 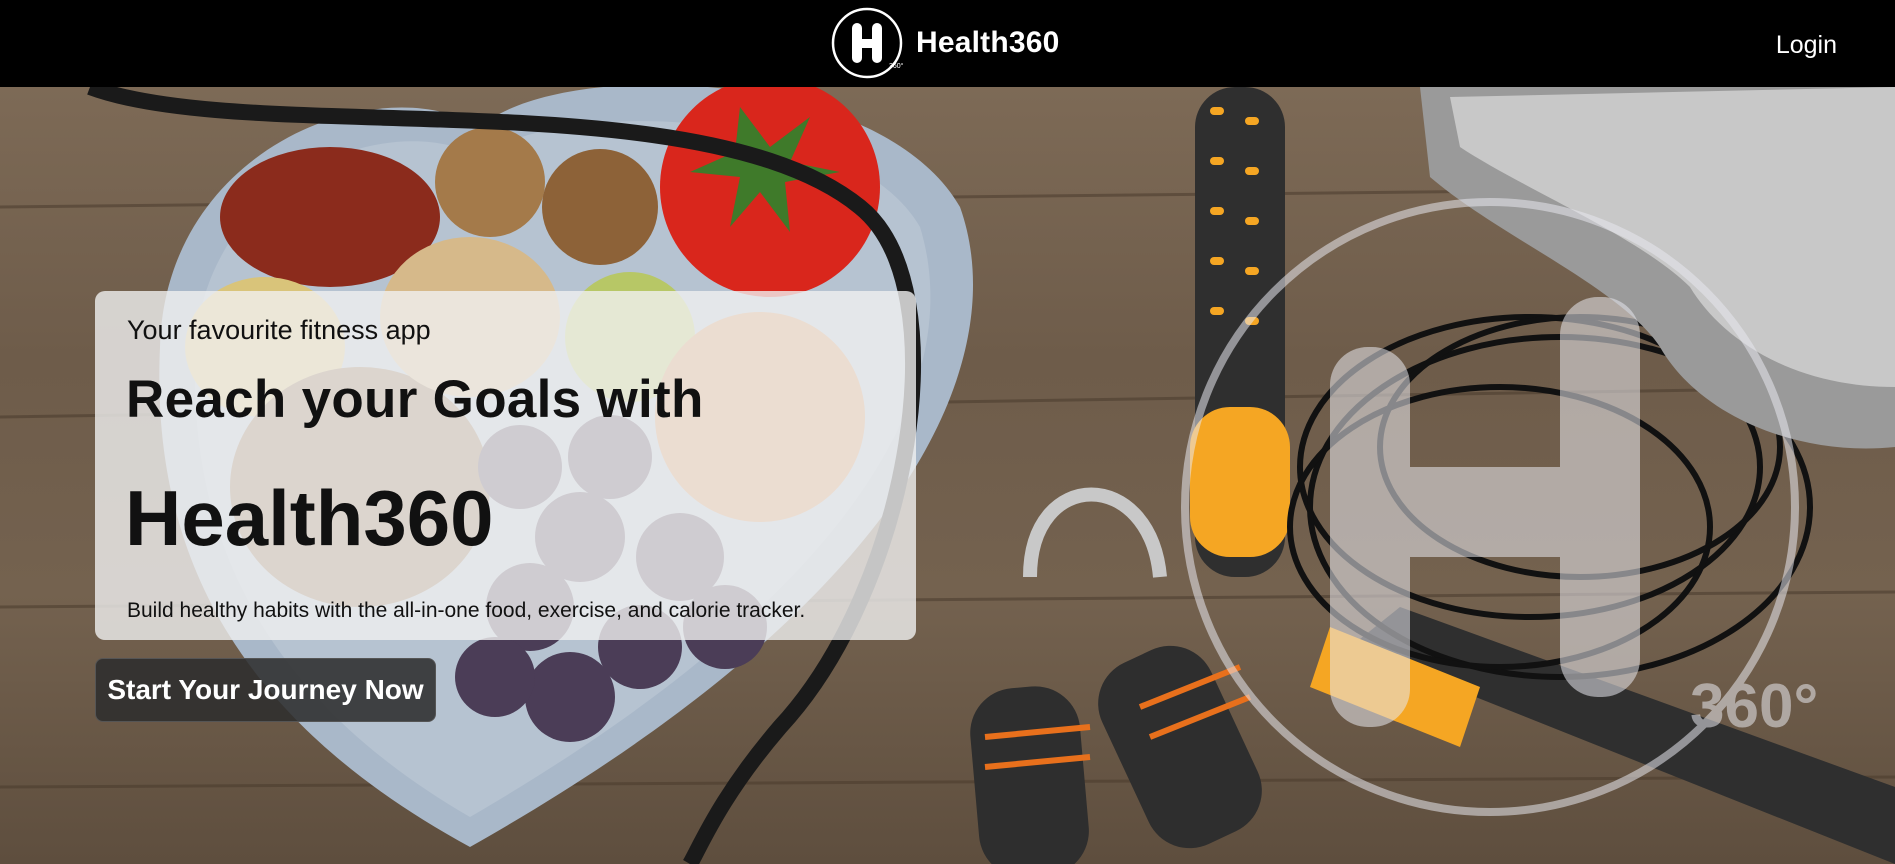 What do you see at coordinates (265, 690) in the screenshot?
I see `start-journey-button: Start Your Journey Now` at bounding box center [265, 690].